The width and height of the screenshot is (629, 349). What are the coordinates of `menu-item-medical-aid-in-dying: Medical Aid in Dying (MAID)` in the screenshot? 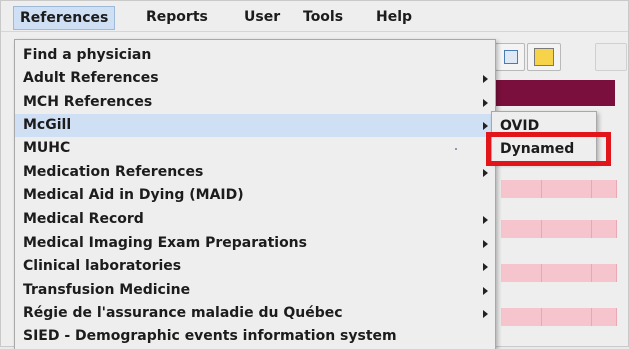 It's located at (255, 195).